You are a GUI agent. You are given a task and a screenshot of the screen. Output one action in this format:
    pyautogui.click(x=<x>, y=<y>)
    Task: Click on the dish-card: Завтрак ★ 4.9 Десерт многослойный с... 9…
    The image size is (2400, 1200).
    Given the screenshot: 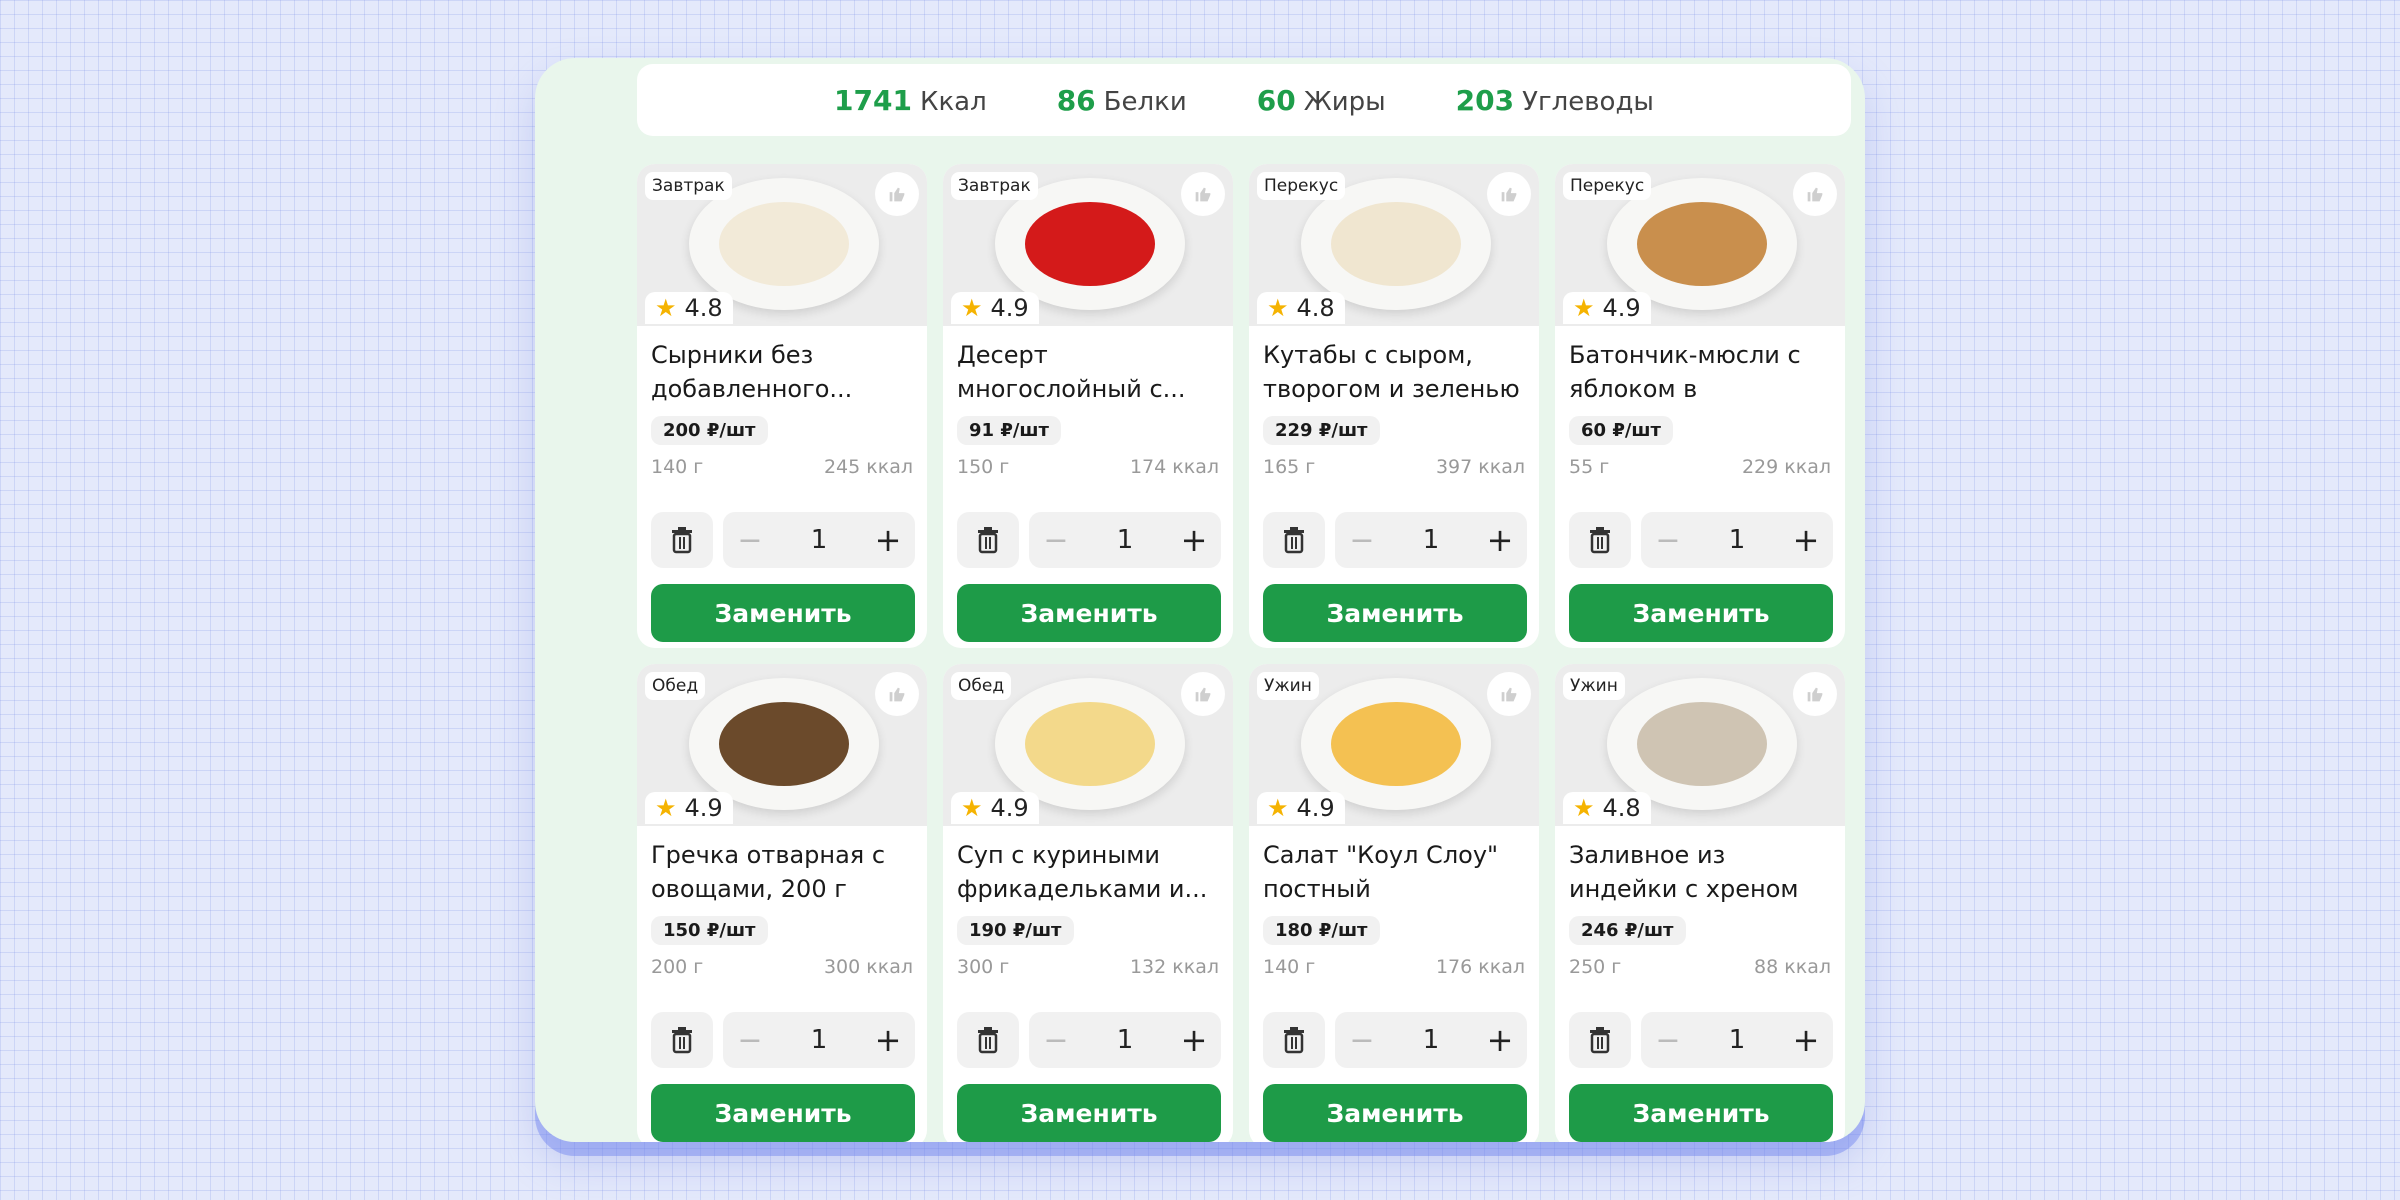 What is the action you would take?
    pyautogui.click(x=1088, y=406)
    